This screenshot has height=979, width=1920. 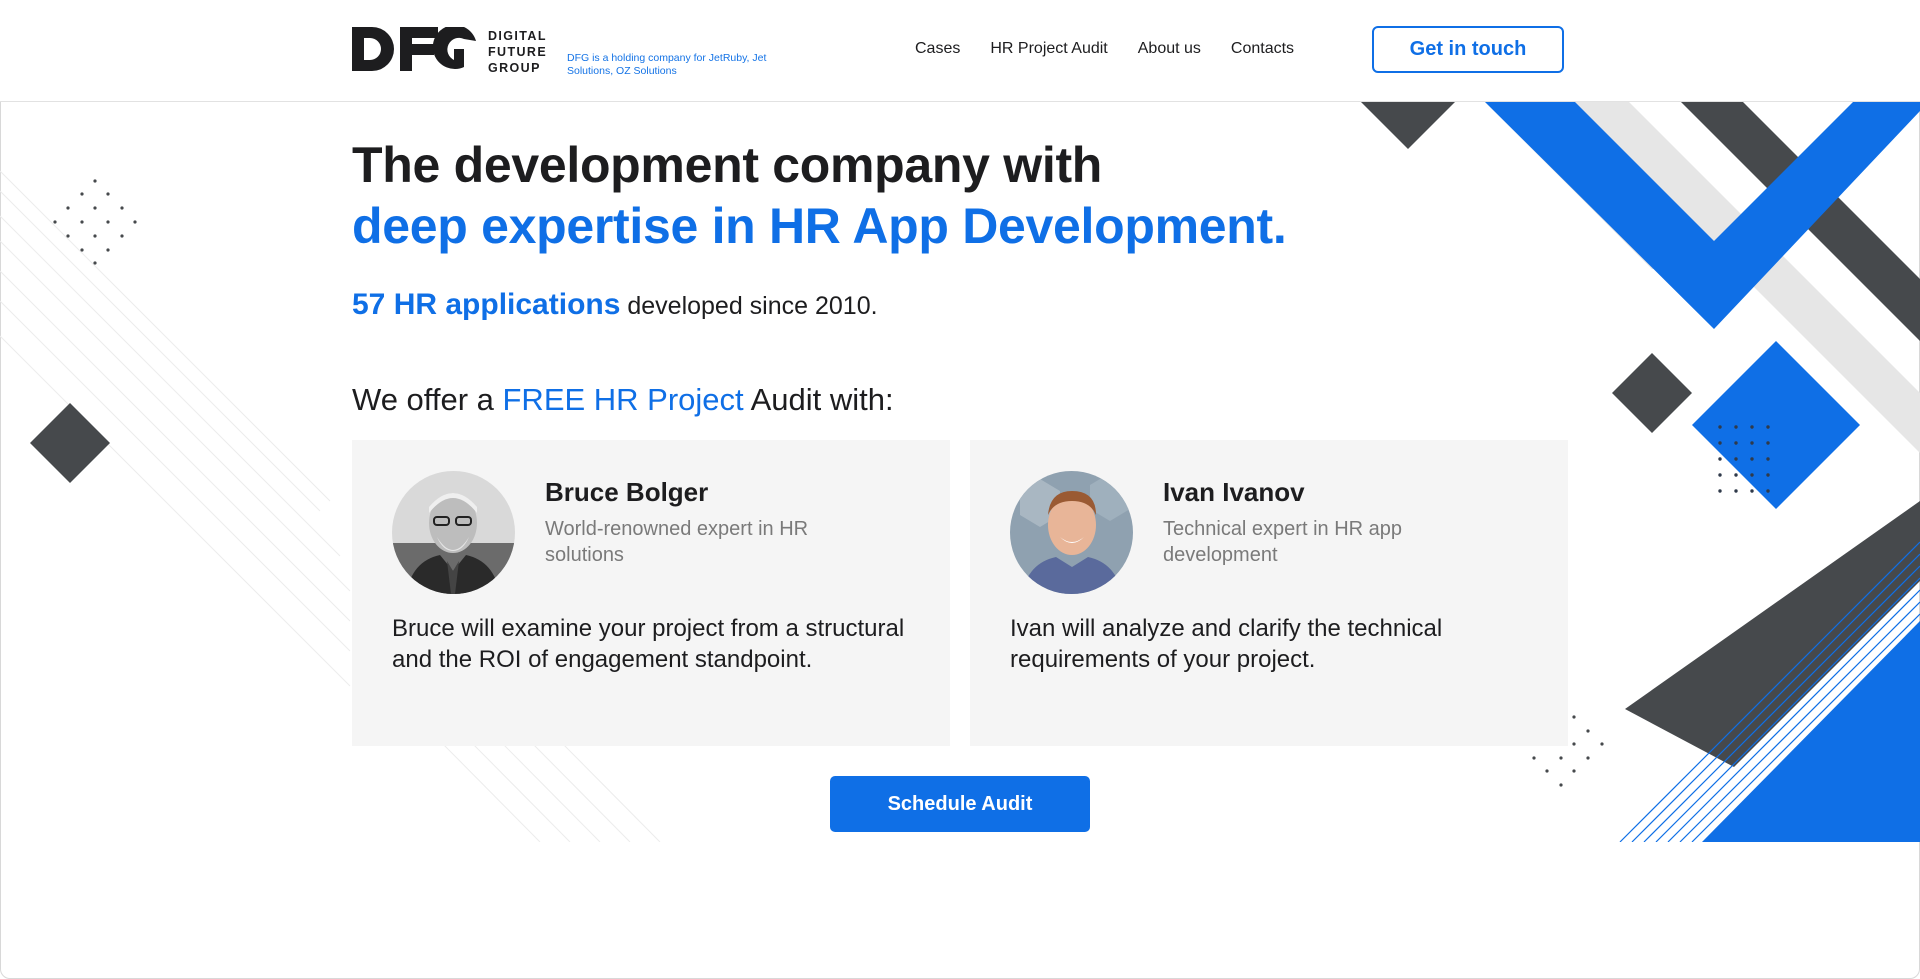 What do you see at coordinates (486, 304) in the screenshot?
I see `stat-highlight: 57 HR applications` at bounding box center [486, 304].